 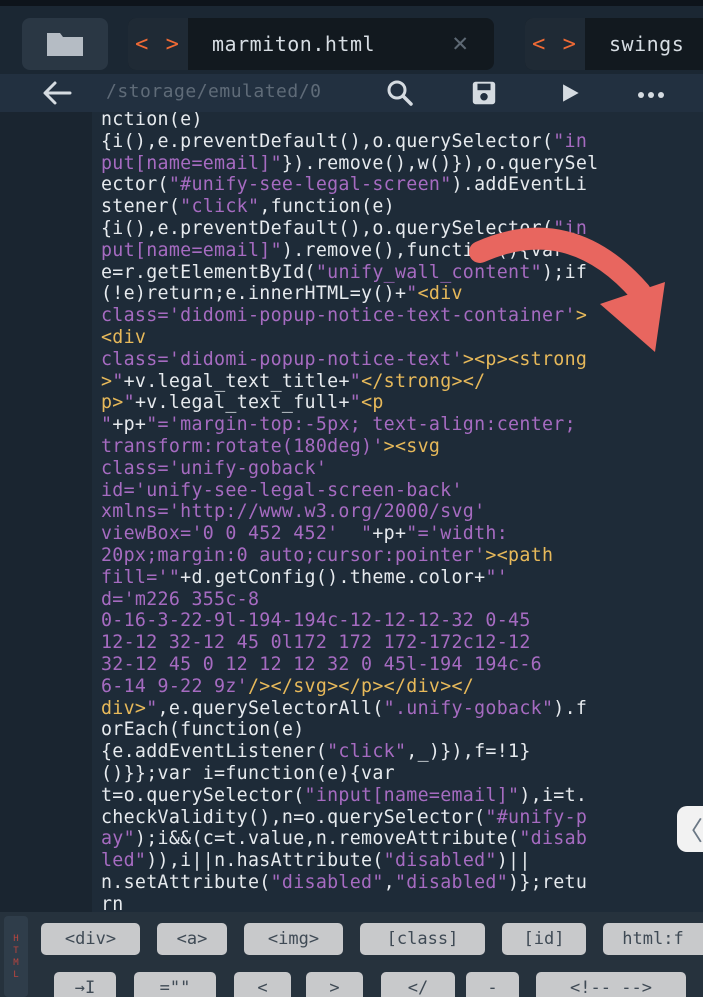 What do you see at coordinates (519, 185) in the screenshot?
I see `code-token: ).addEventLi` at bounding box center [519, 185].